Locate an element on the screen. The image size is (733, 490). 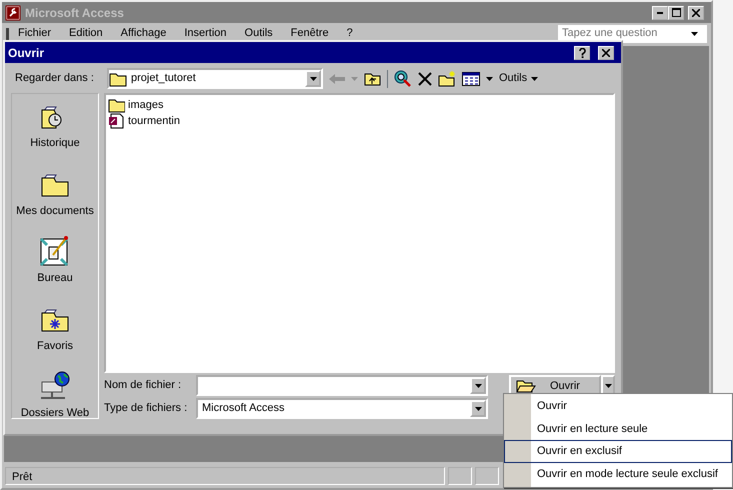
app-title: Microsoft Access is located at coordinates (75, 13).